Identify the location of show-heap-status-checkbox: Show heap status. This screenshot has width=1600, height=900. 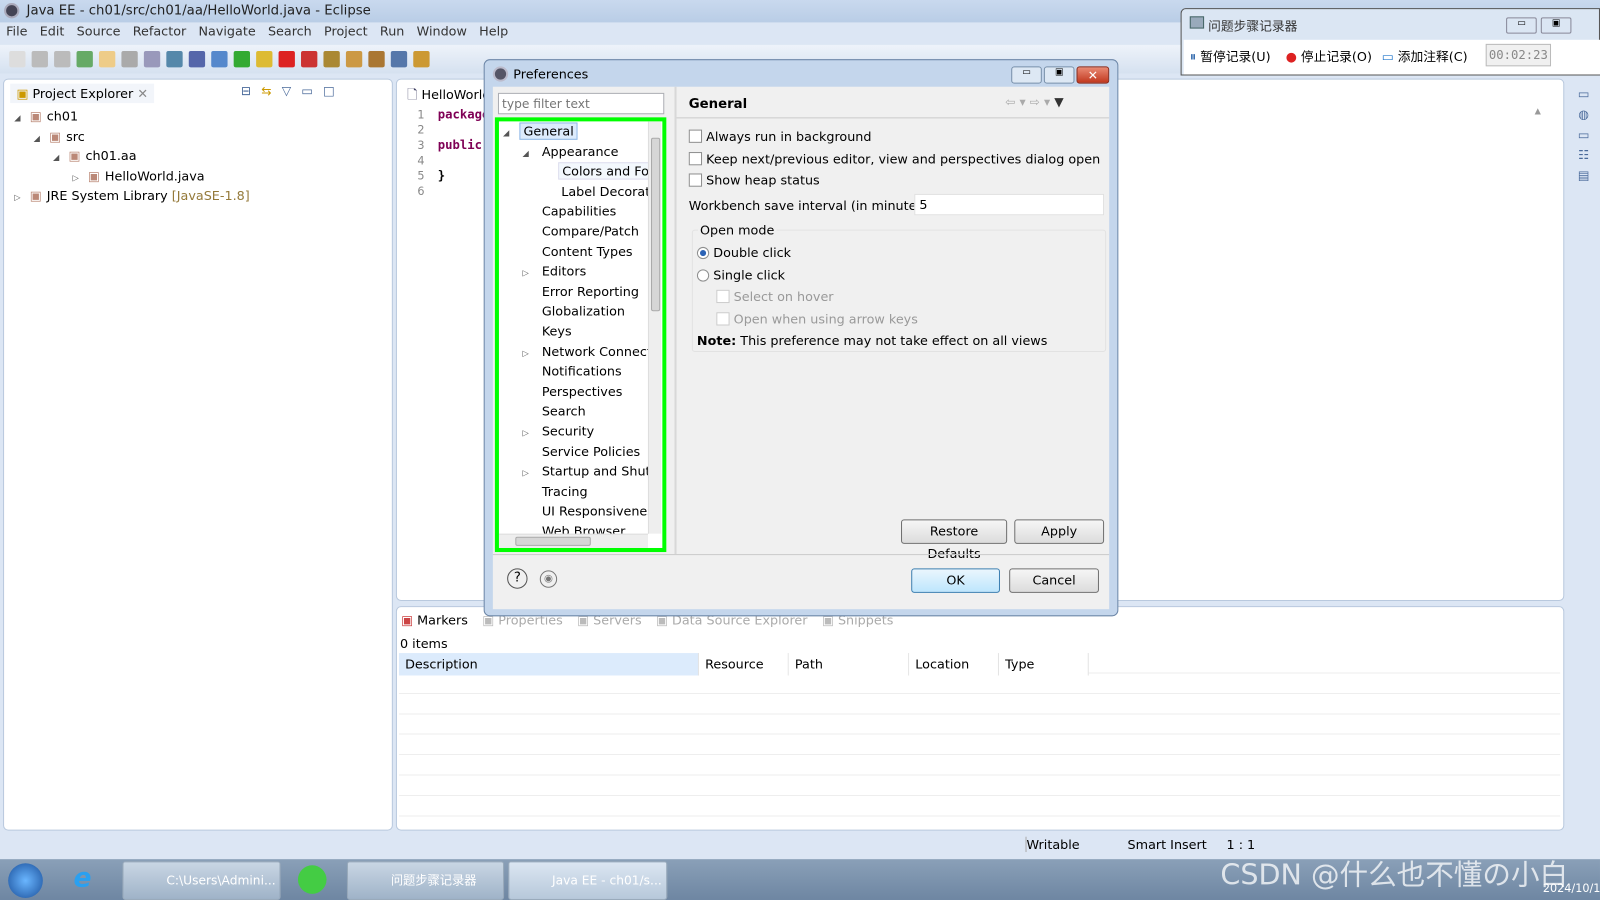
(754, 180).